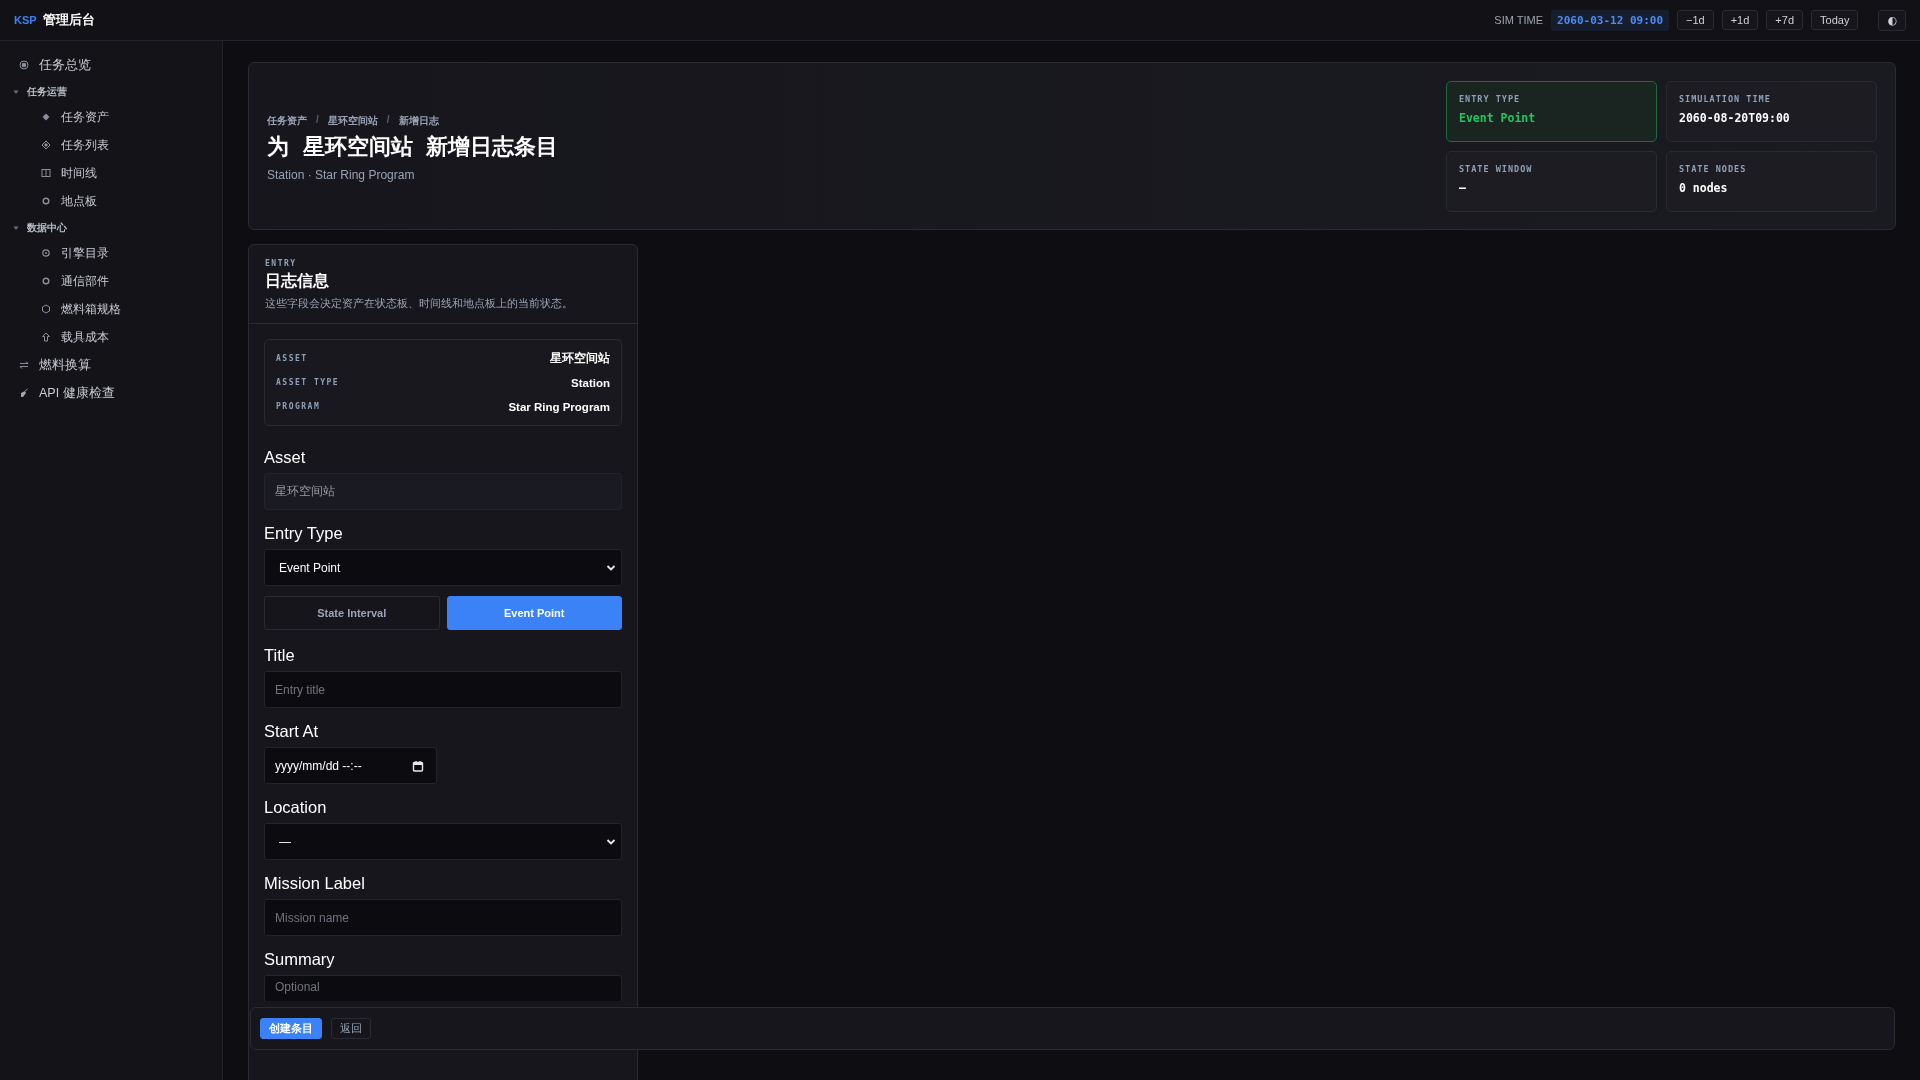  Describe the element at coordinates (350, 765) in the screenshot. I see `date-field: yyyy/mm/dd --:--` at that location.